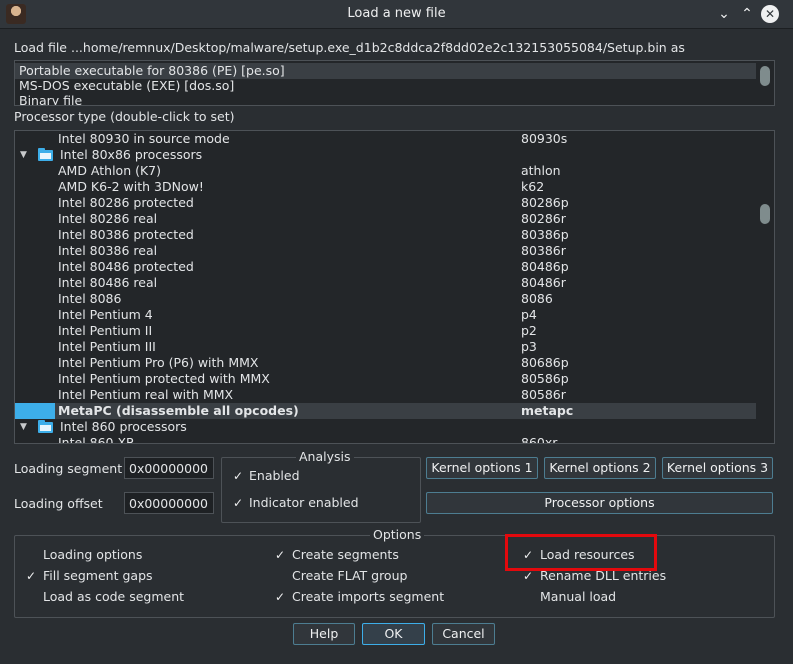 The height and width of the screenshot is (664, 793). I want to click on format-item: Binary file, so click(385, 99).